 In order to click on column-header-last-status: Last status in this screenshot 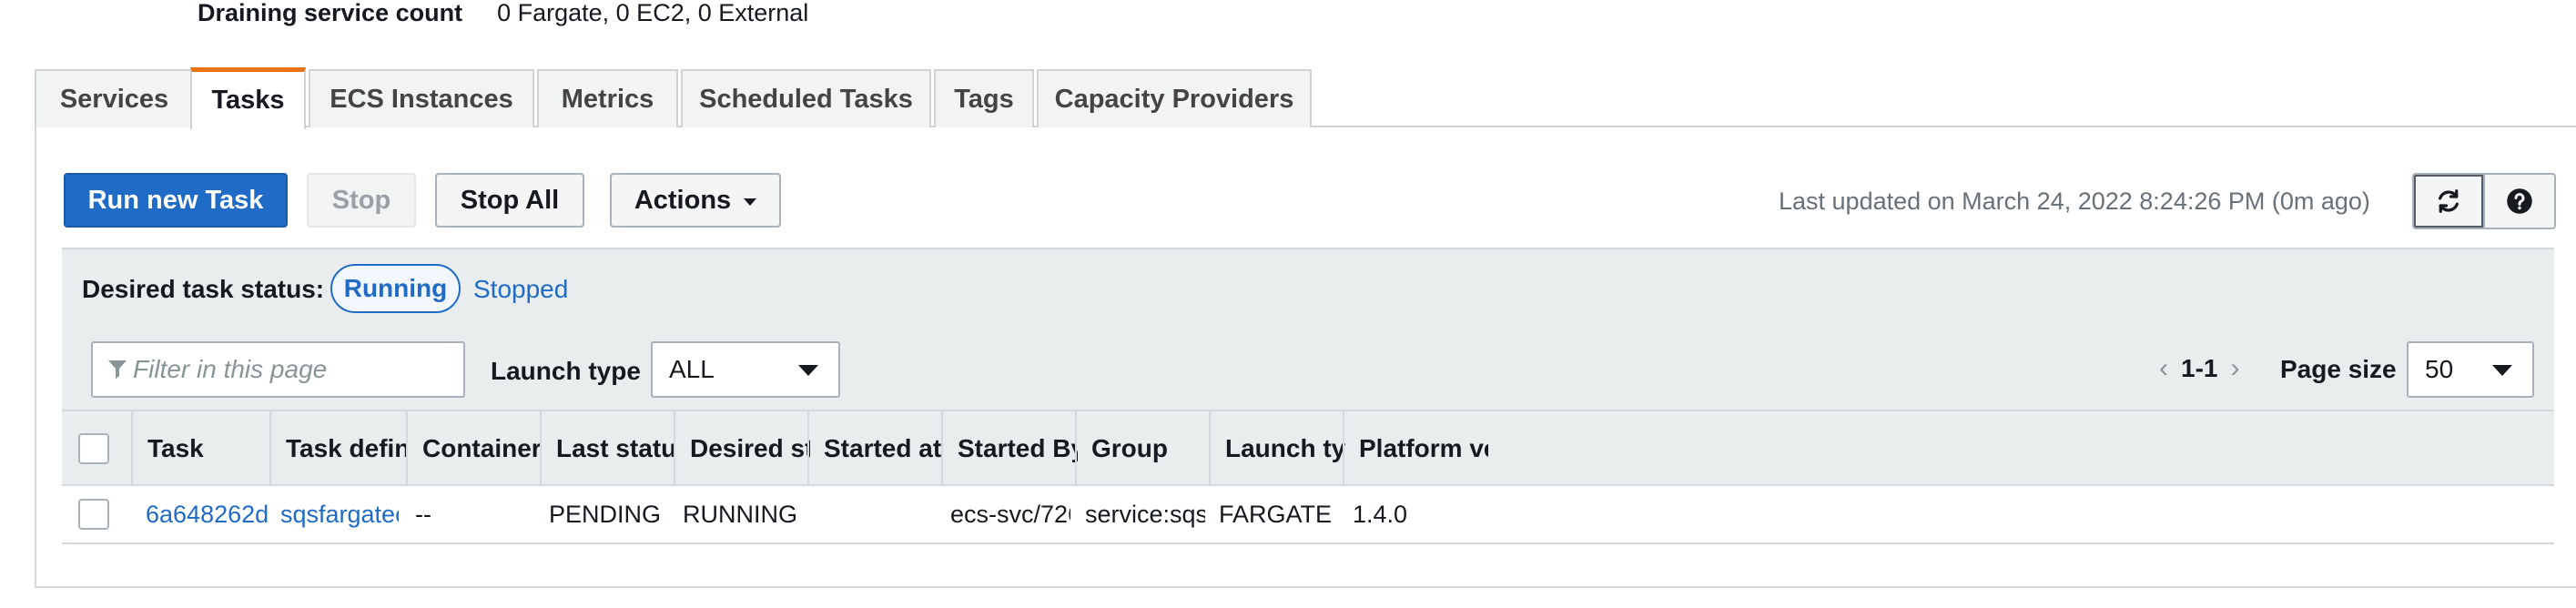, I will do `click(608, 448)`.